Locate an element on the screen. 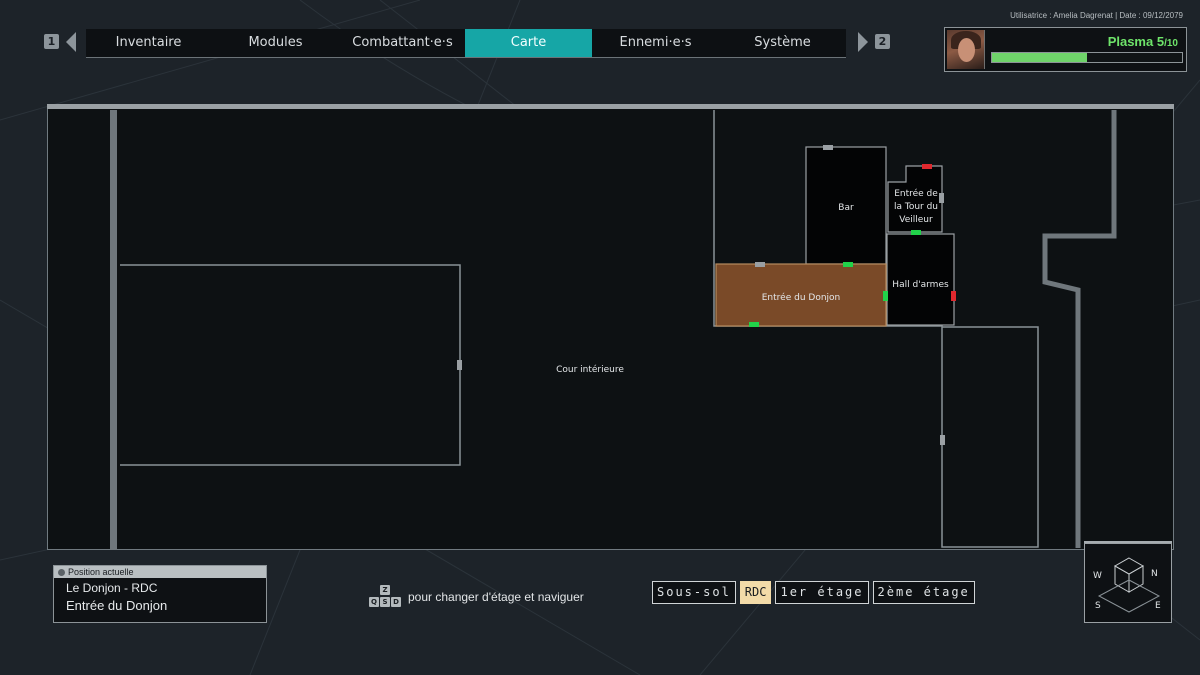 The height and width of the screenshot is (675, 1200). compass: N E S W is located at coordinates (1128, 583).